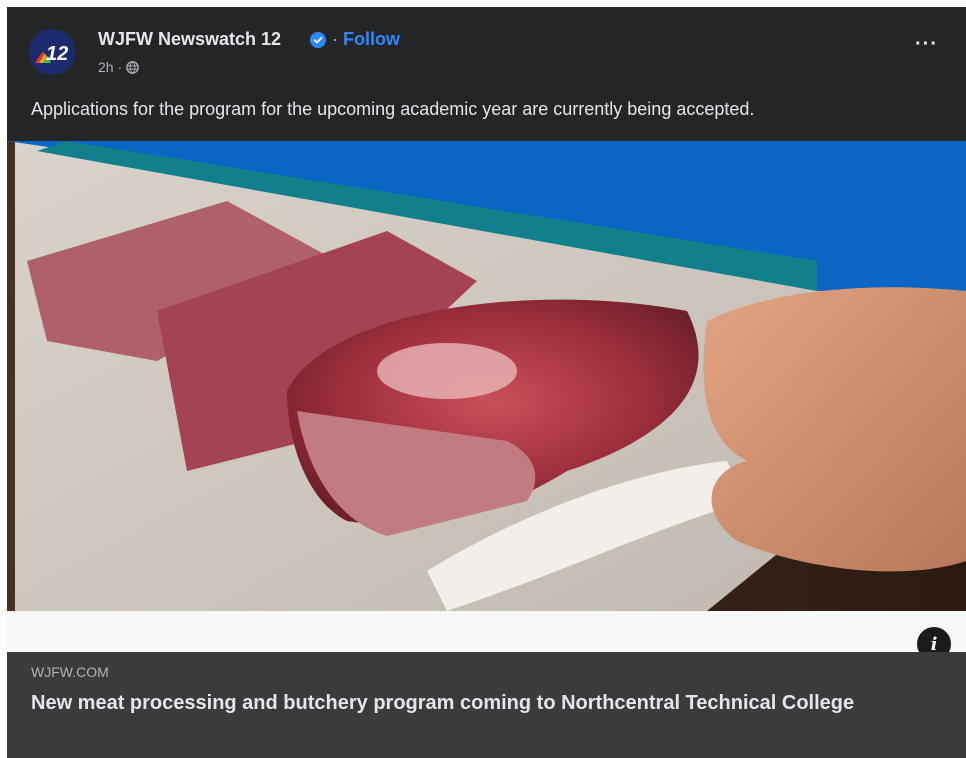 This screenshot has height=758, width=966. What do you see at coordinates (57, 54) in the screenshot?
I see `avatar-text: 12` at bounding box center [57, 54].